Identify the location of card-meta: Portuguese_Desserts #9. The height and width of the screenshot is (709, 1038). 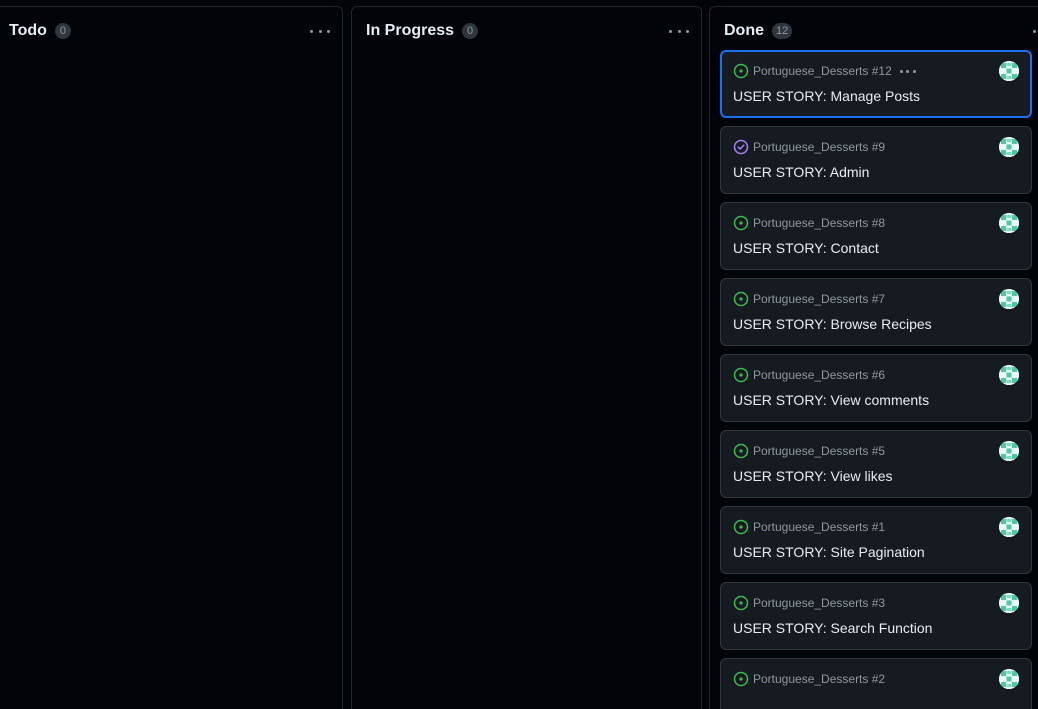
(809, 147).